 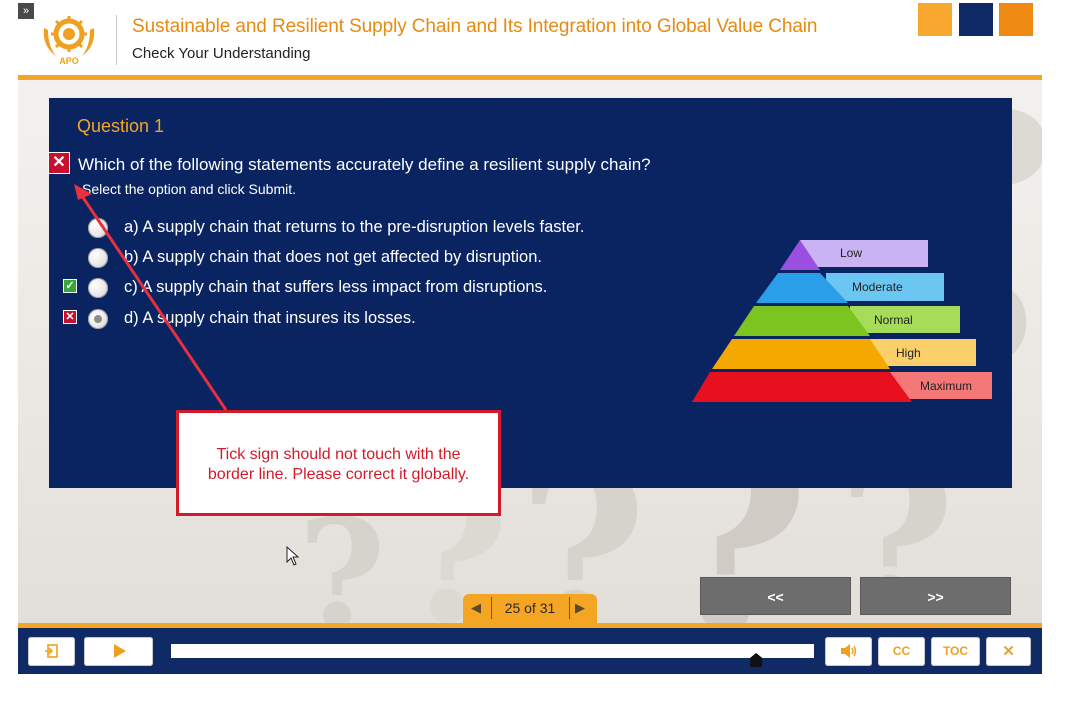 I want to click on svg-text: Normal, so click(x=893, y=320).